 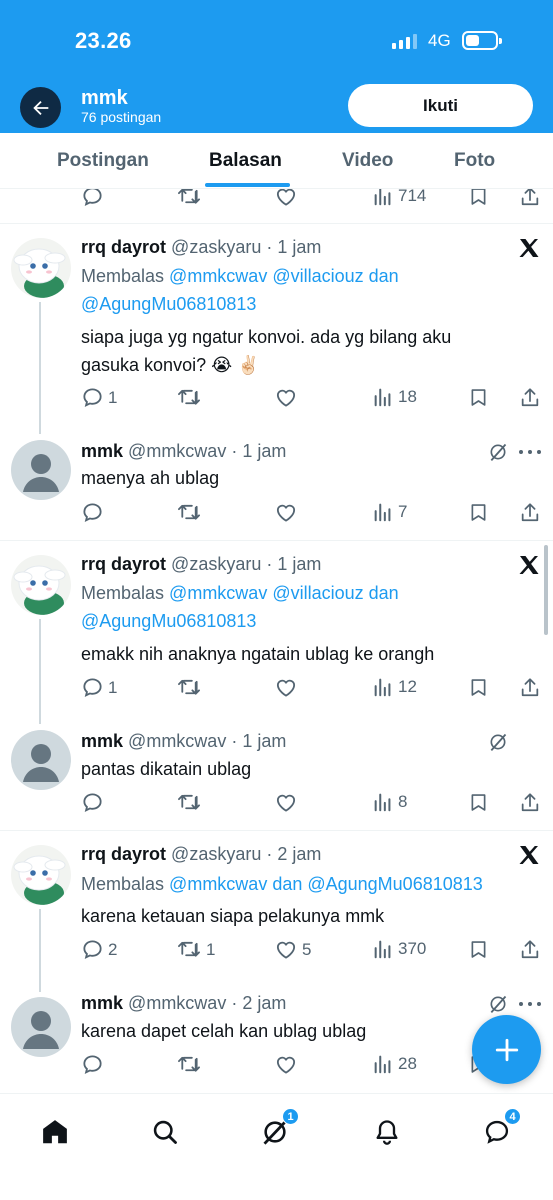 I want to click on views-button: 8, so click(x=389, y=802).